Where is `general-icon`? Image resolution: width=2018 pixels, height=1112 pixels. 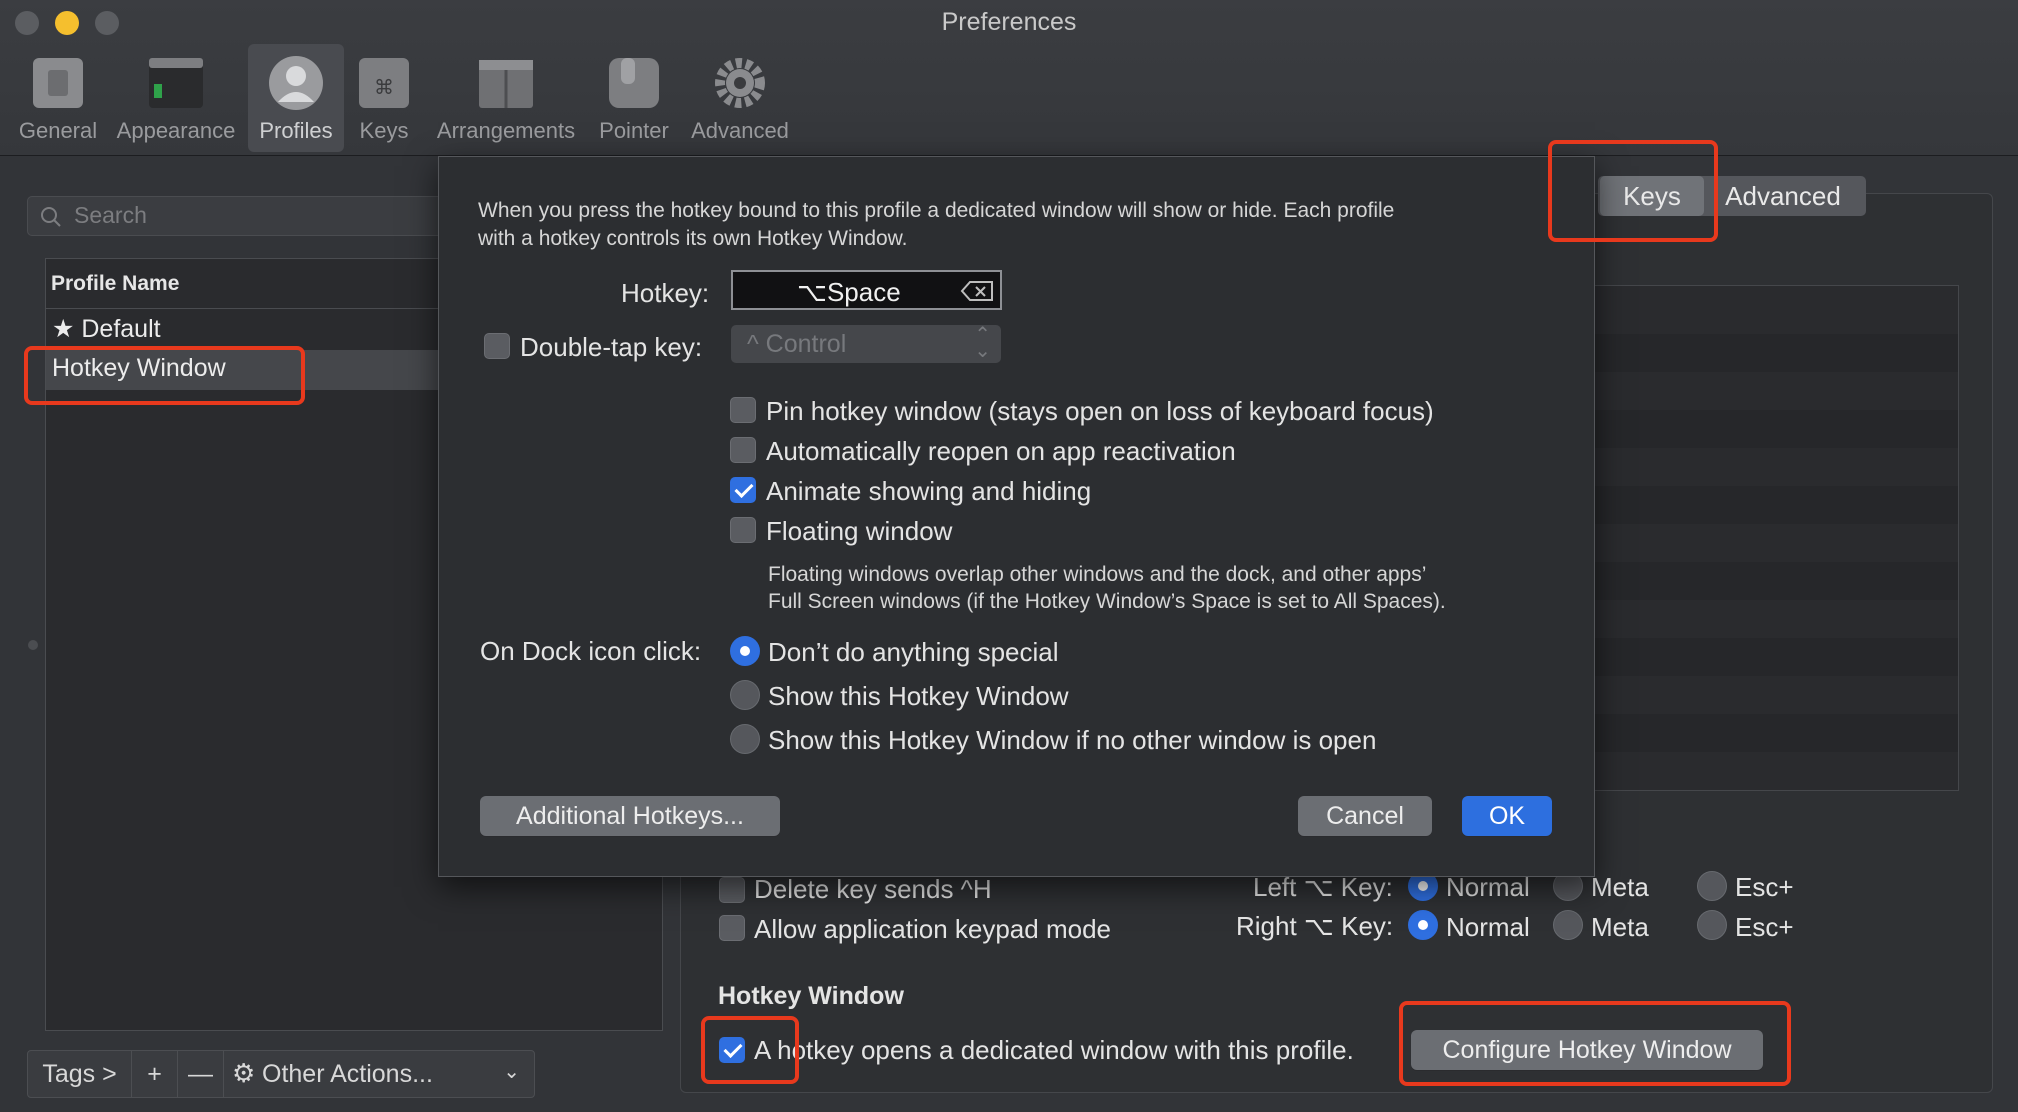 general-icon is located at coordinates (58, 83).